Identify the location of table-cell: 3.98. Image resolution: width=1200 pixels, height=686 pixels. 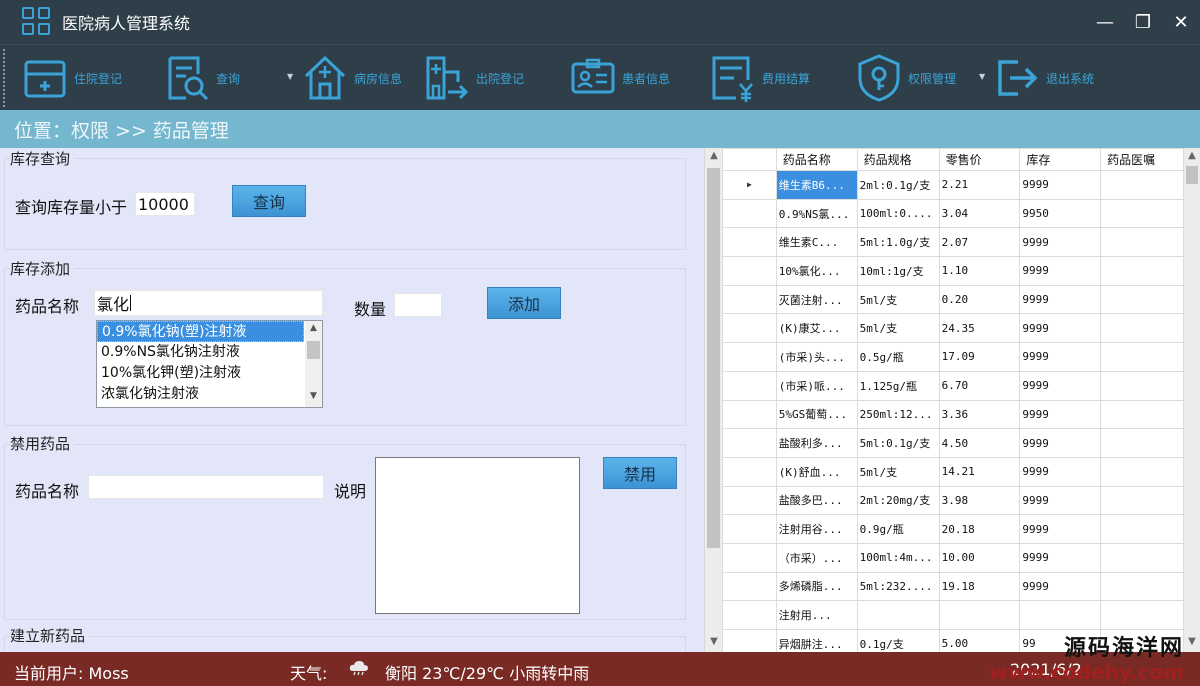
(979, 500).